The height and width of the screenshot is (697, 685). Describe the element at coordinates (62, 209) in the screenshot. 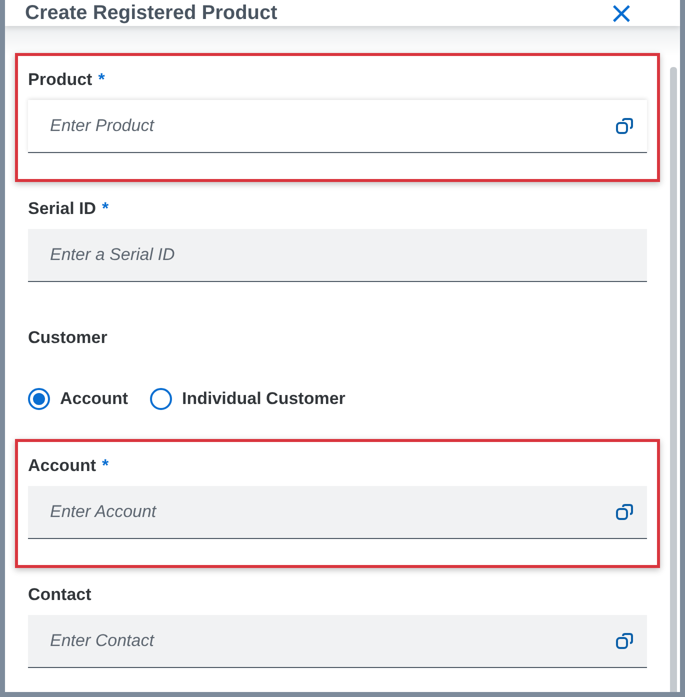

I see `field-label: Serial ID` at that location.